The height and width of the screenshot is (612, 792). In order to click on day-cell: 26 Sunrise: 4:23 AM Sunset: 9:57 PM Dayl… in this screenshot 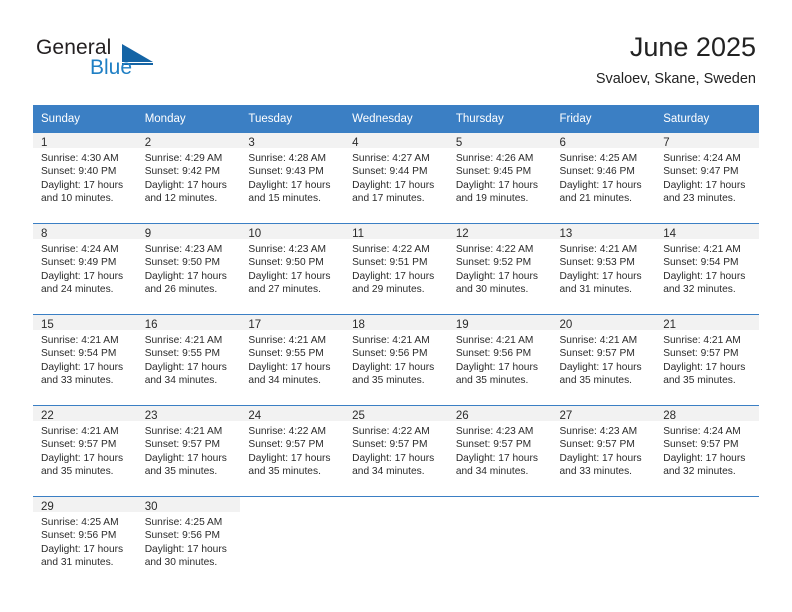, I will do `click(499, 451)`.